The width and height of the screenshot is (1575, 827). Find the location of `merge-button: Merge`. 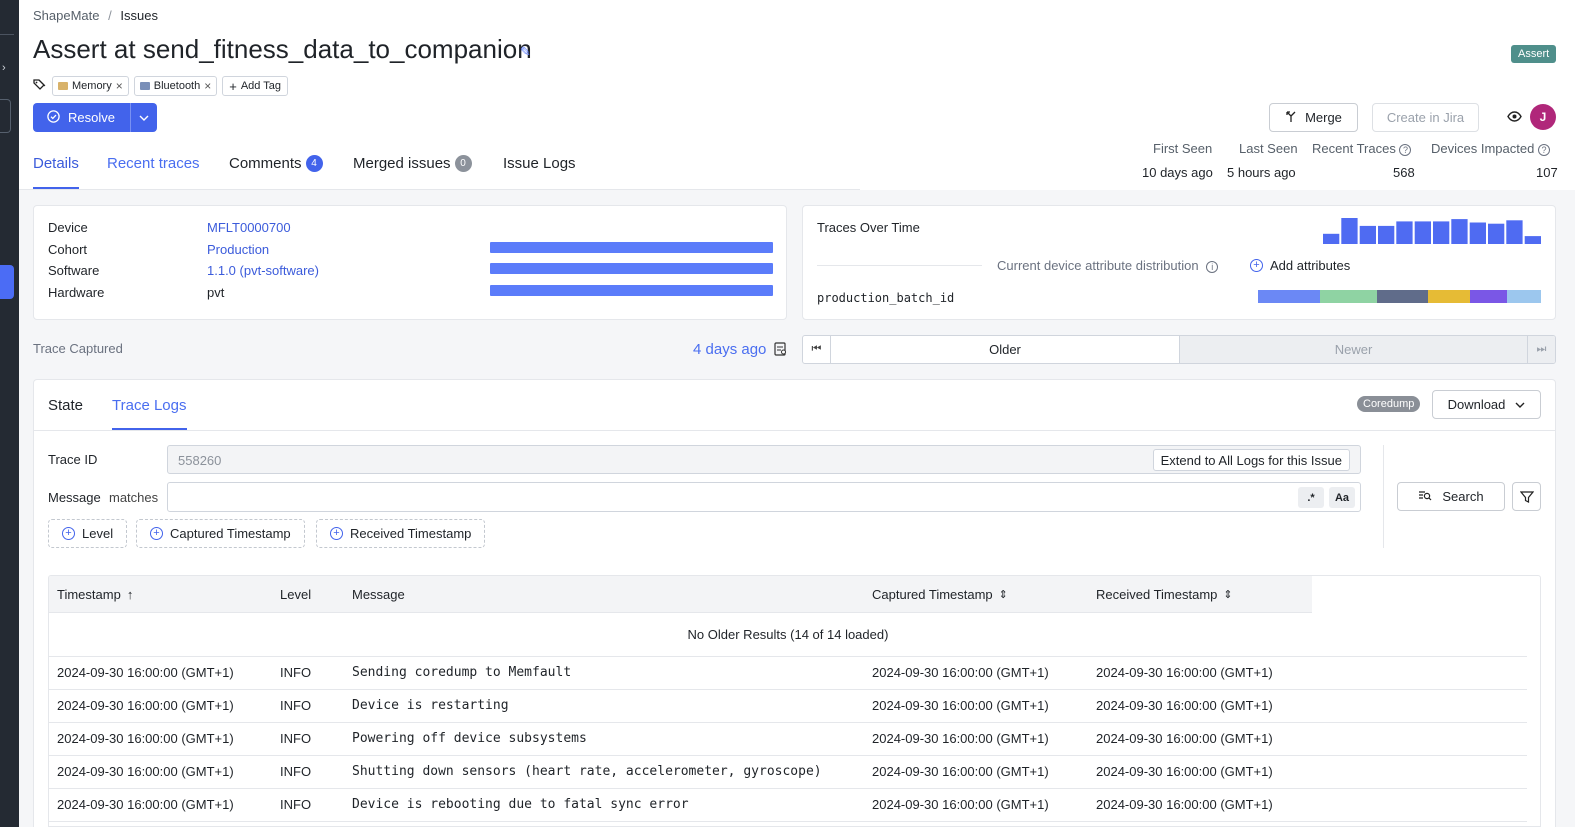

merge-button: Merge is located at coordinates (1313, 117).